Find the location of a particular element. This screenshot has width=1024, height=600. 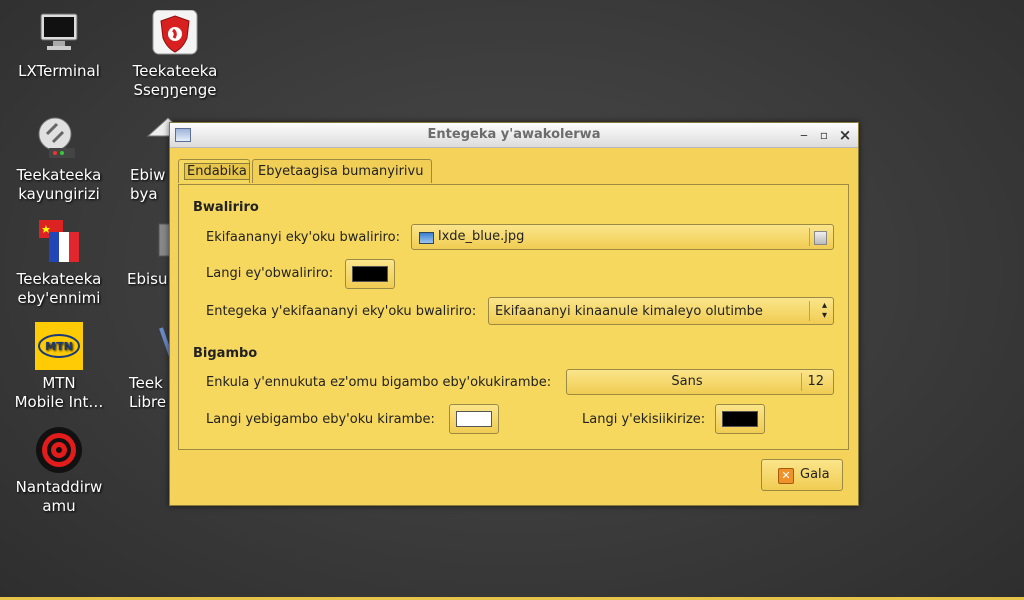

text-heading: Bigambo is located at coordinates (225, 353).